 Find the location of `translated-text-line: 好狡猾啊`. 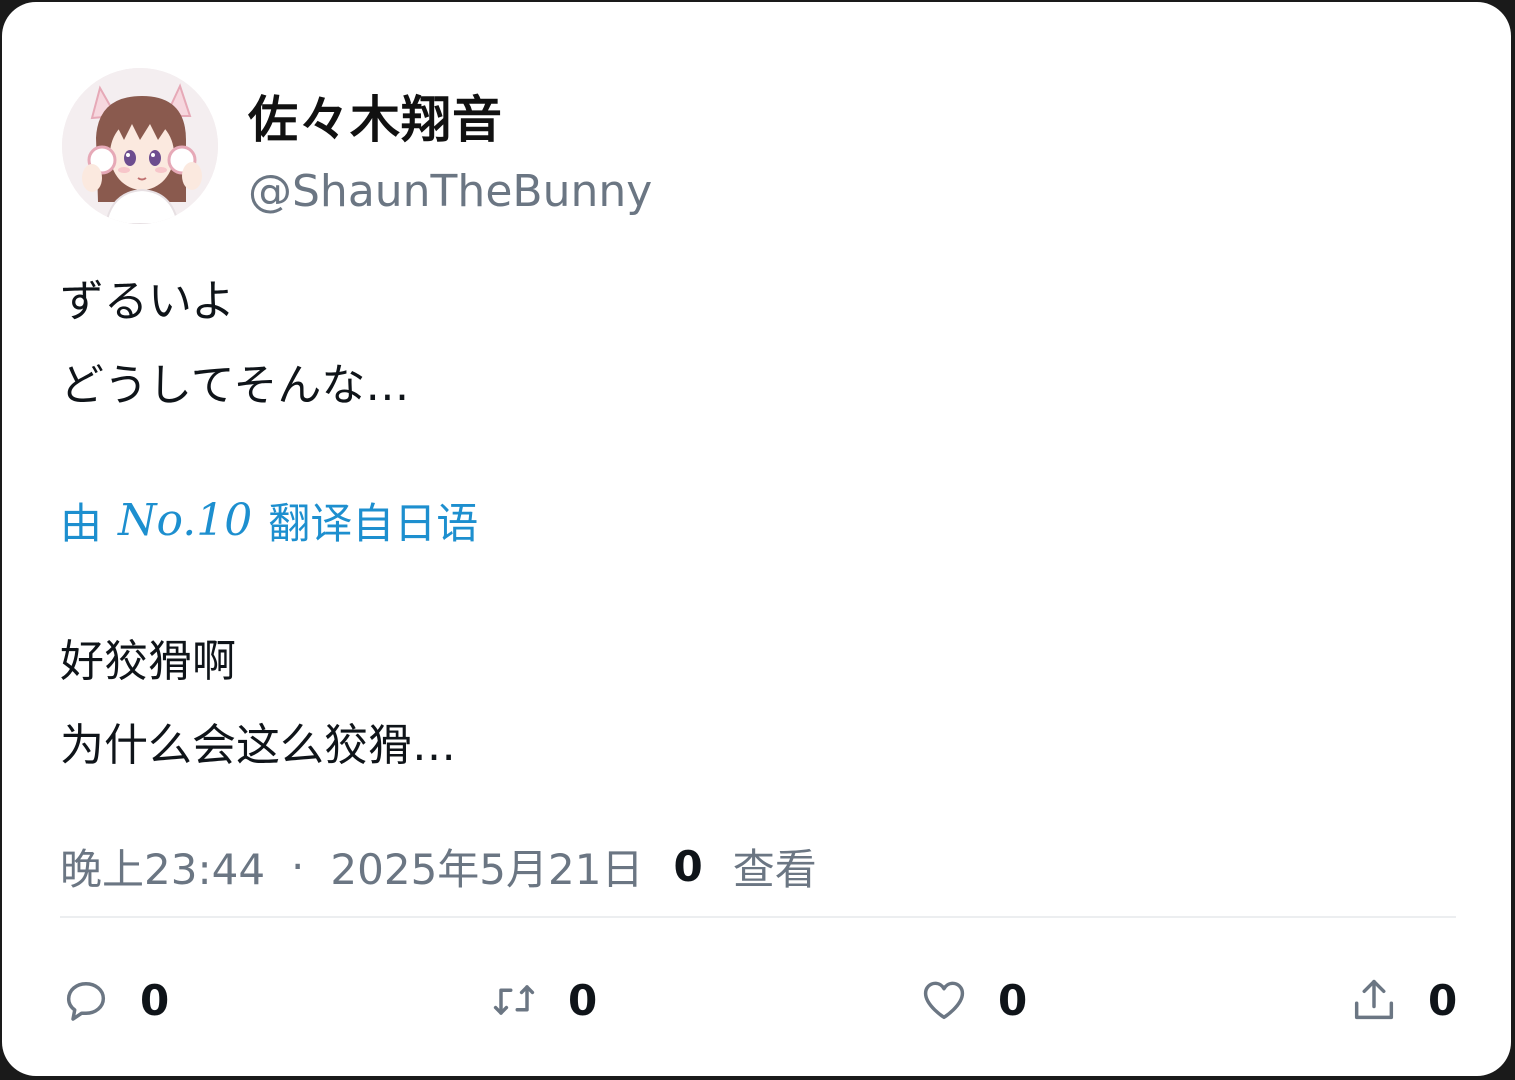

translated-text-line: 好狡猾啊 is located at coordinates (148, 661).